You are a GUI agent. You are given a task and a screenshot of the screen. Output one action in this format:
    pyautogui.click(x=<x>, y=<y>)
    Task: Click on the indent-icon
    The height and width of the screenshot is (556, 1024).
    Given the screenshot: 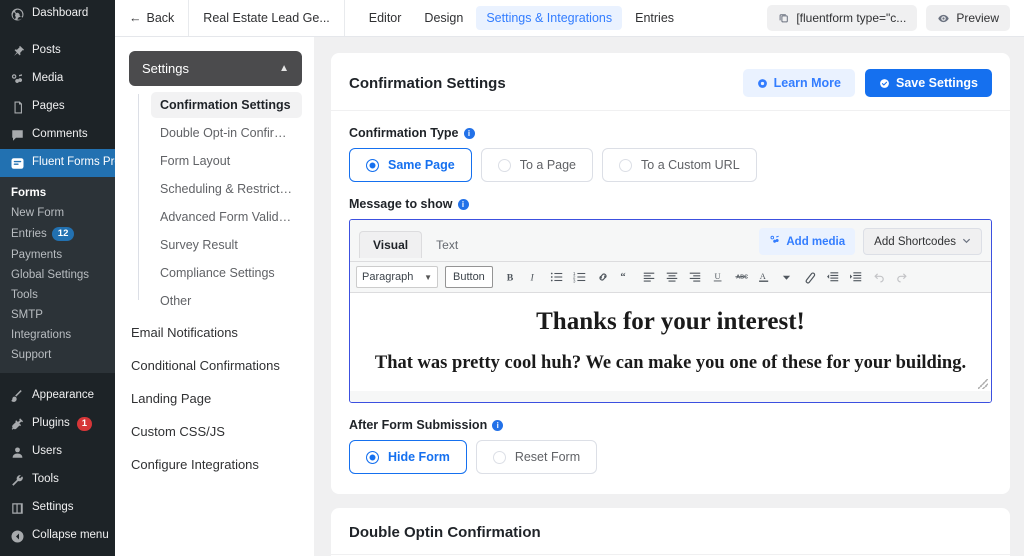 What is the action you would take?
    pyautogui.click(x=856, y=277)
    